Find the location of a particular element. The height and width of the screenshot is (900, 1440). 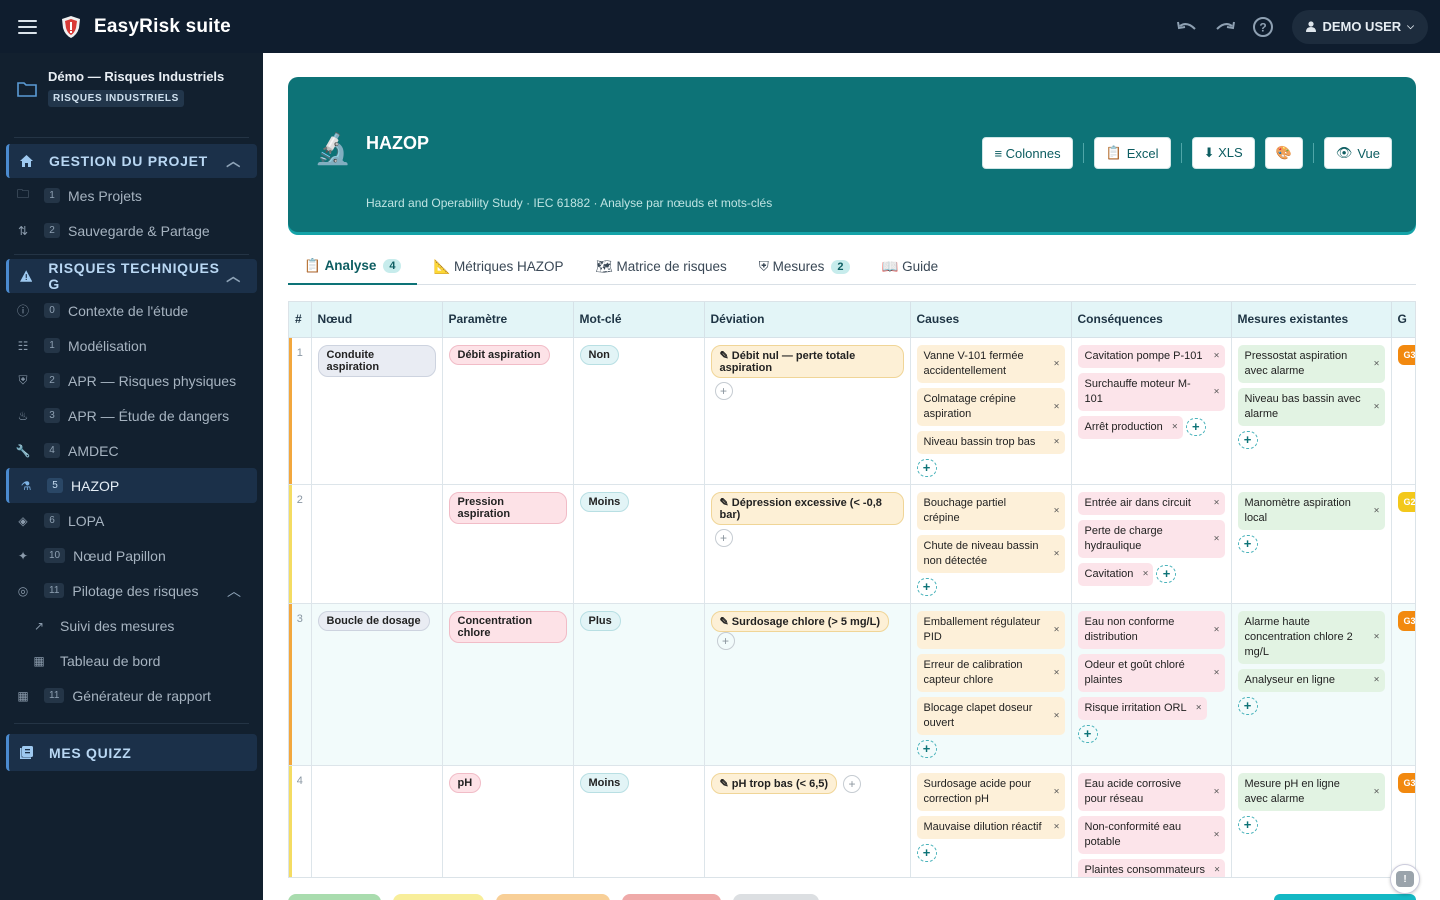

node-cell: Conduite aspiration is located at coordinates (377, 411).